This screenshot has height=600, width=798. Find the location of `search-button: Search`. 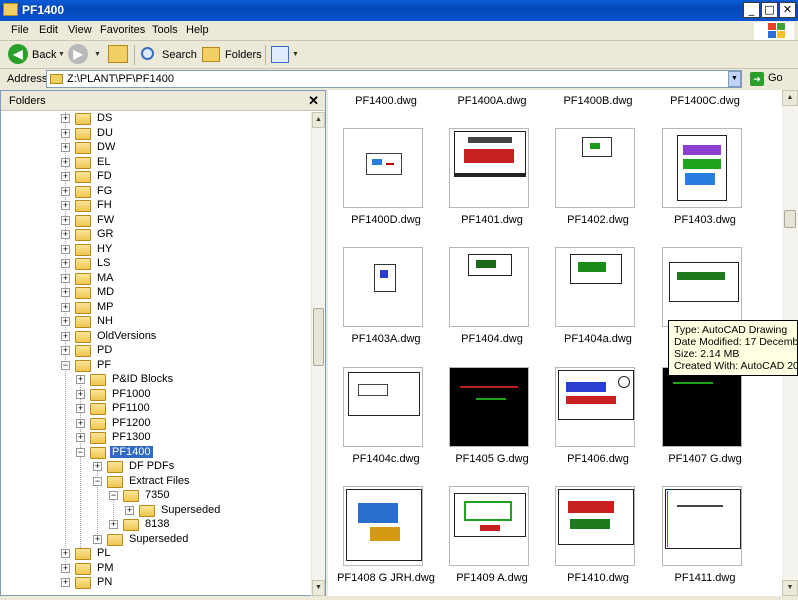

search-button: Search is located at coordinates (179, 55).